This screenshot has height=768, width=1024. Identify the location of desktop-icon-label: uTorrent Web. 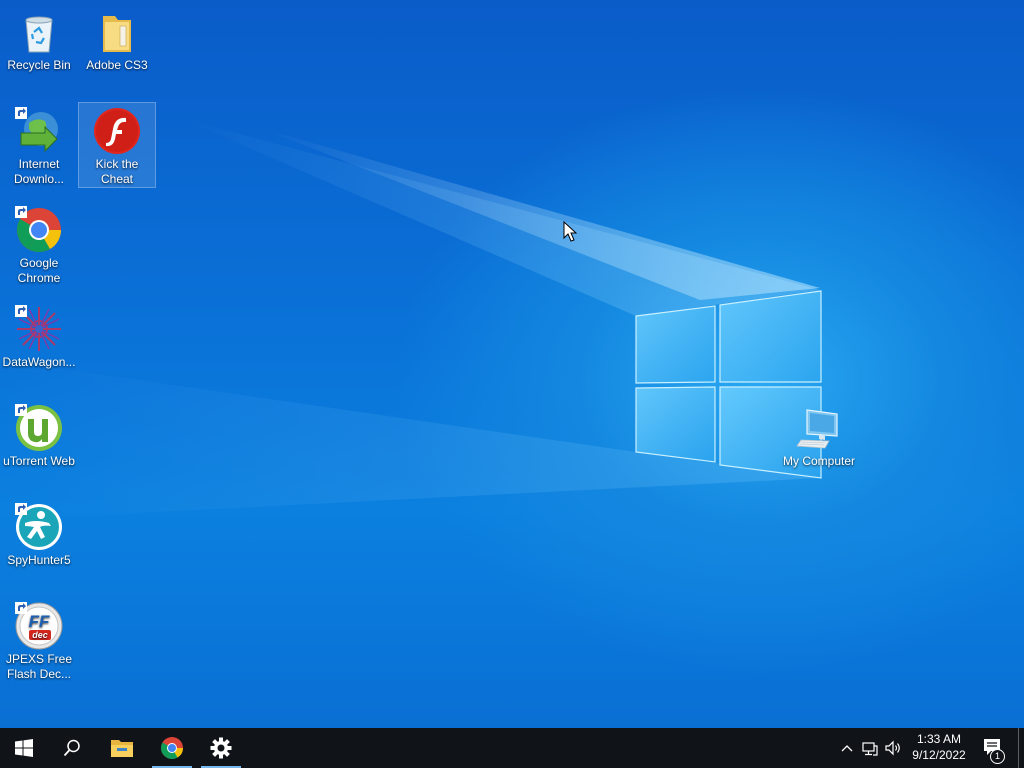
(39, 461).